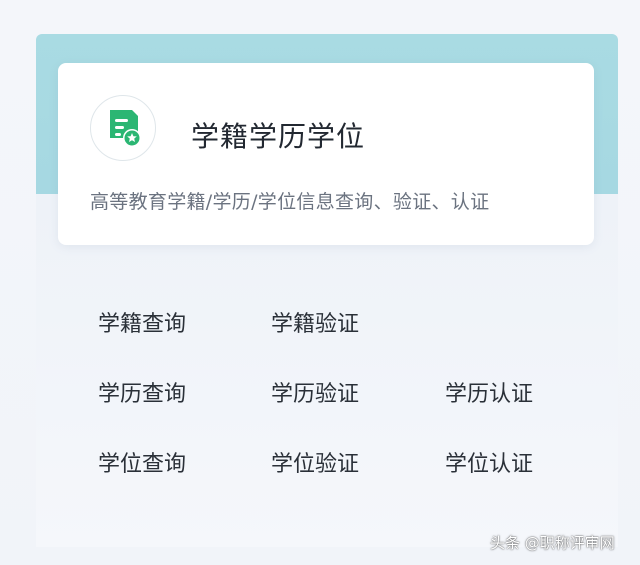 The height and width of the screenshot is (565, 640). What do you see at coordinates (142, 322) in the screenshot?
I see `link-xueji-query: 学籍查询` at bounding box center [142, 322].